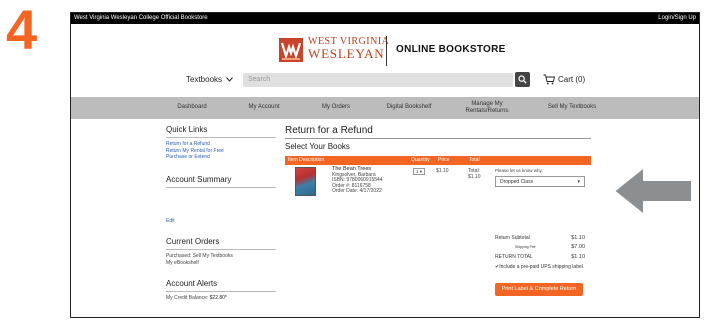  I want to click on current-orders-title: Current Orders, so click(221, 243).